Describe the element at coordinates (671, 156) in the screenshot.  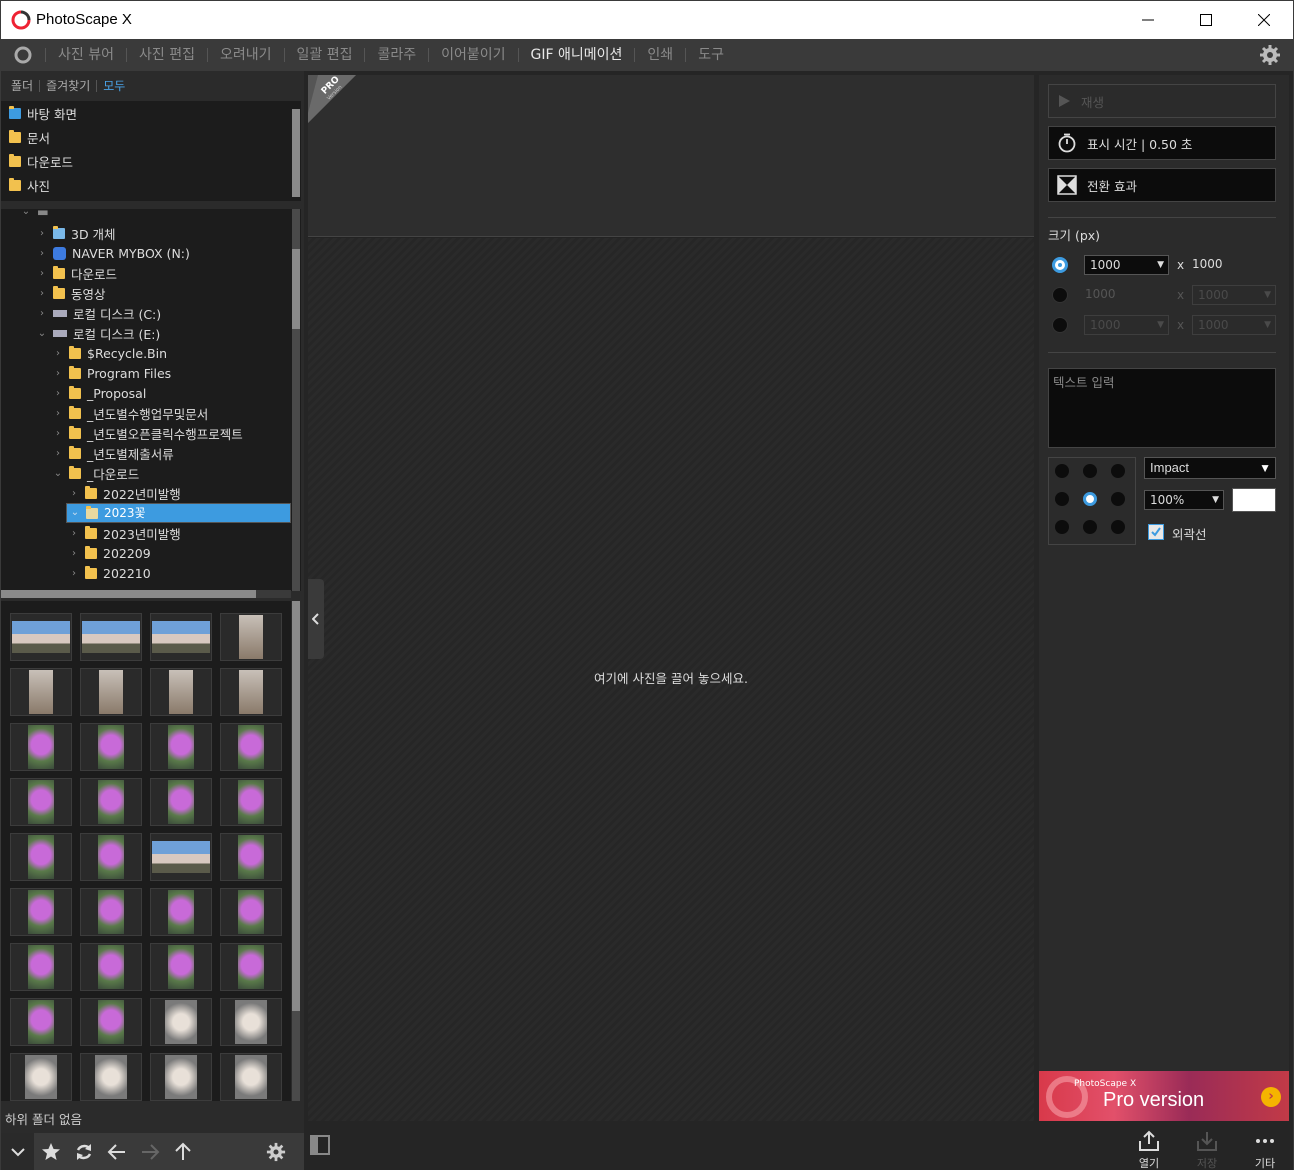
I see `frame-strip` at that location.